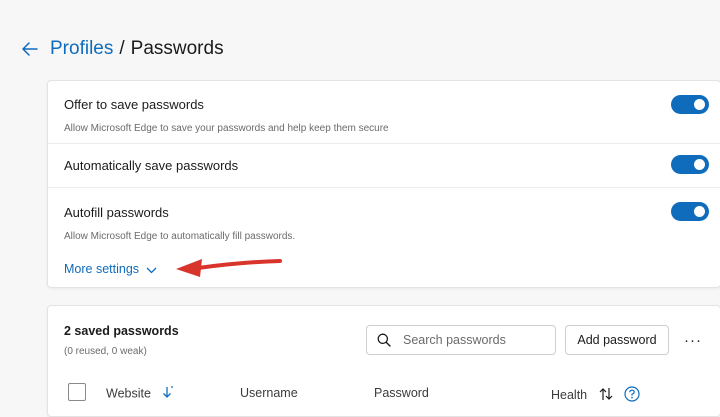  What do you see at coordinates (81, 48) in the screenshot?
I see `breadcrumb-profiles-link: Profiles` at bounding box center [81, 48].